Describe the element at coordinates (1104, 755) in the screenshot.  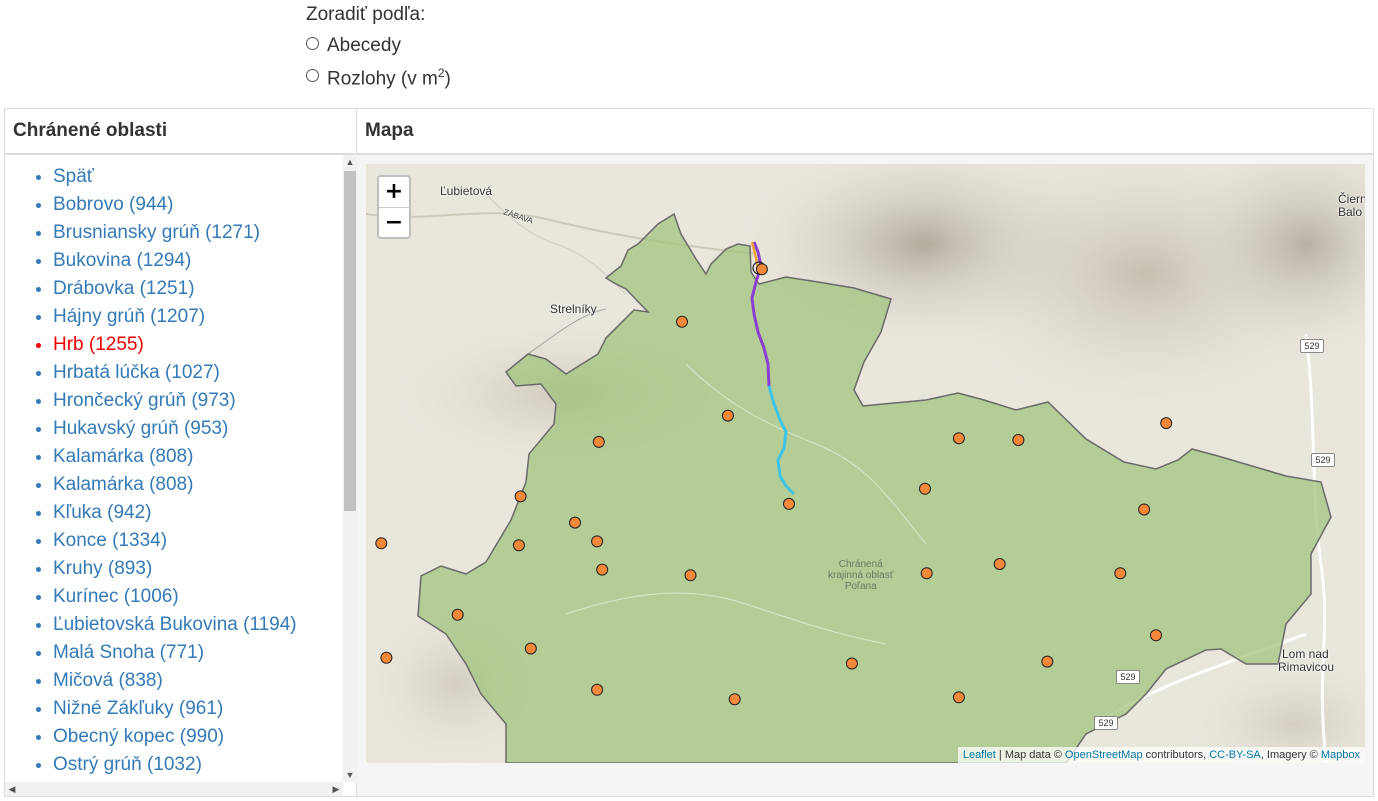
I see `osm-link: OpenStreetMap` at that location.